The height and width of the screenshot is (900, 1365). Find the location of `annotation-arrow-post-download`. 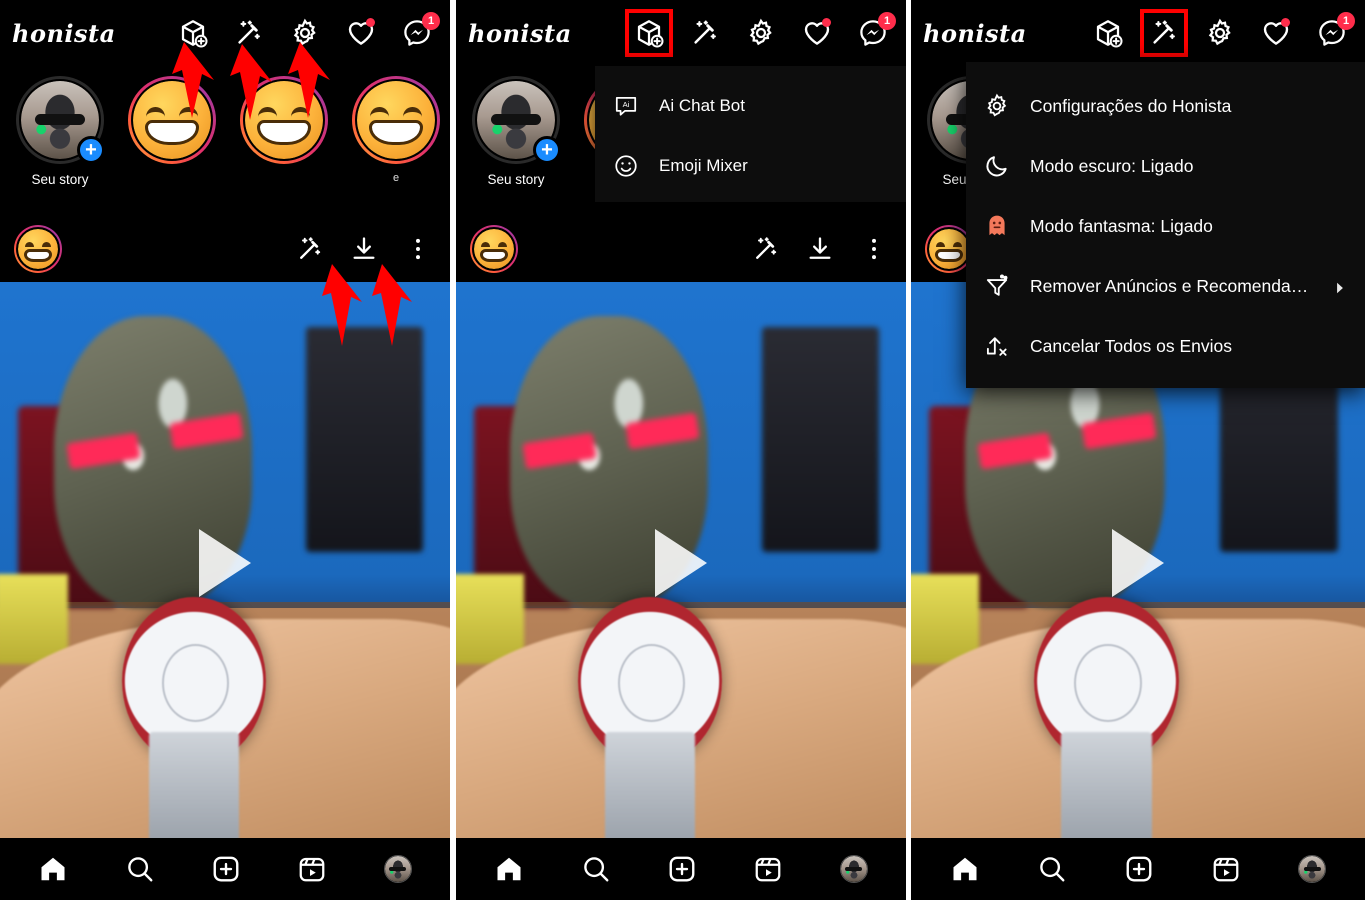

annotation-arrow-post-download is located at coordinates (394, 306).